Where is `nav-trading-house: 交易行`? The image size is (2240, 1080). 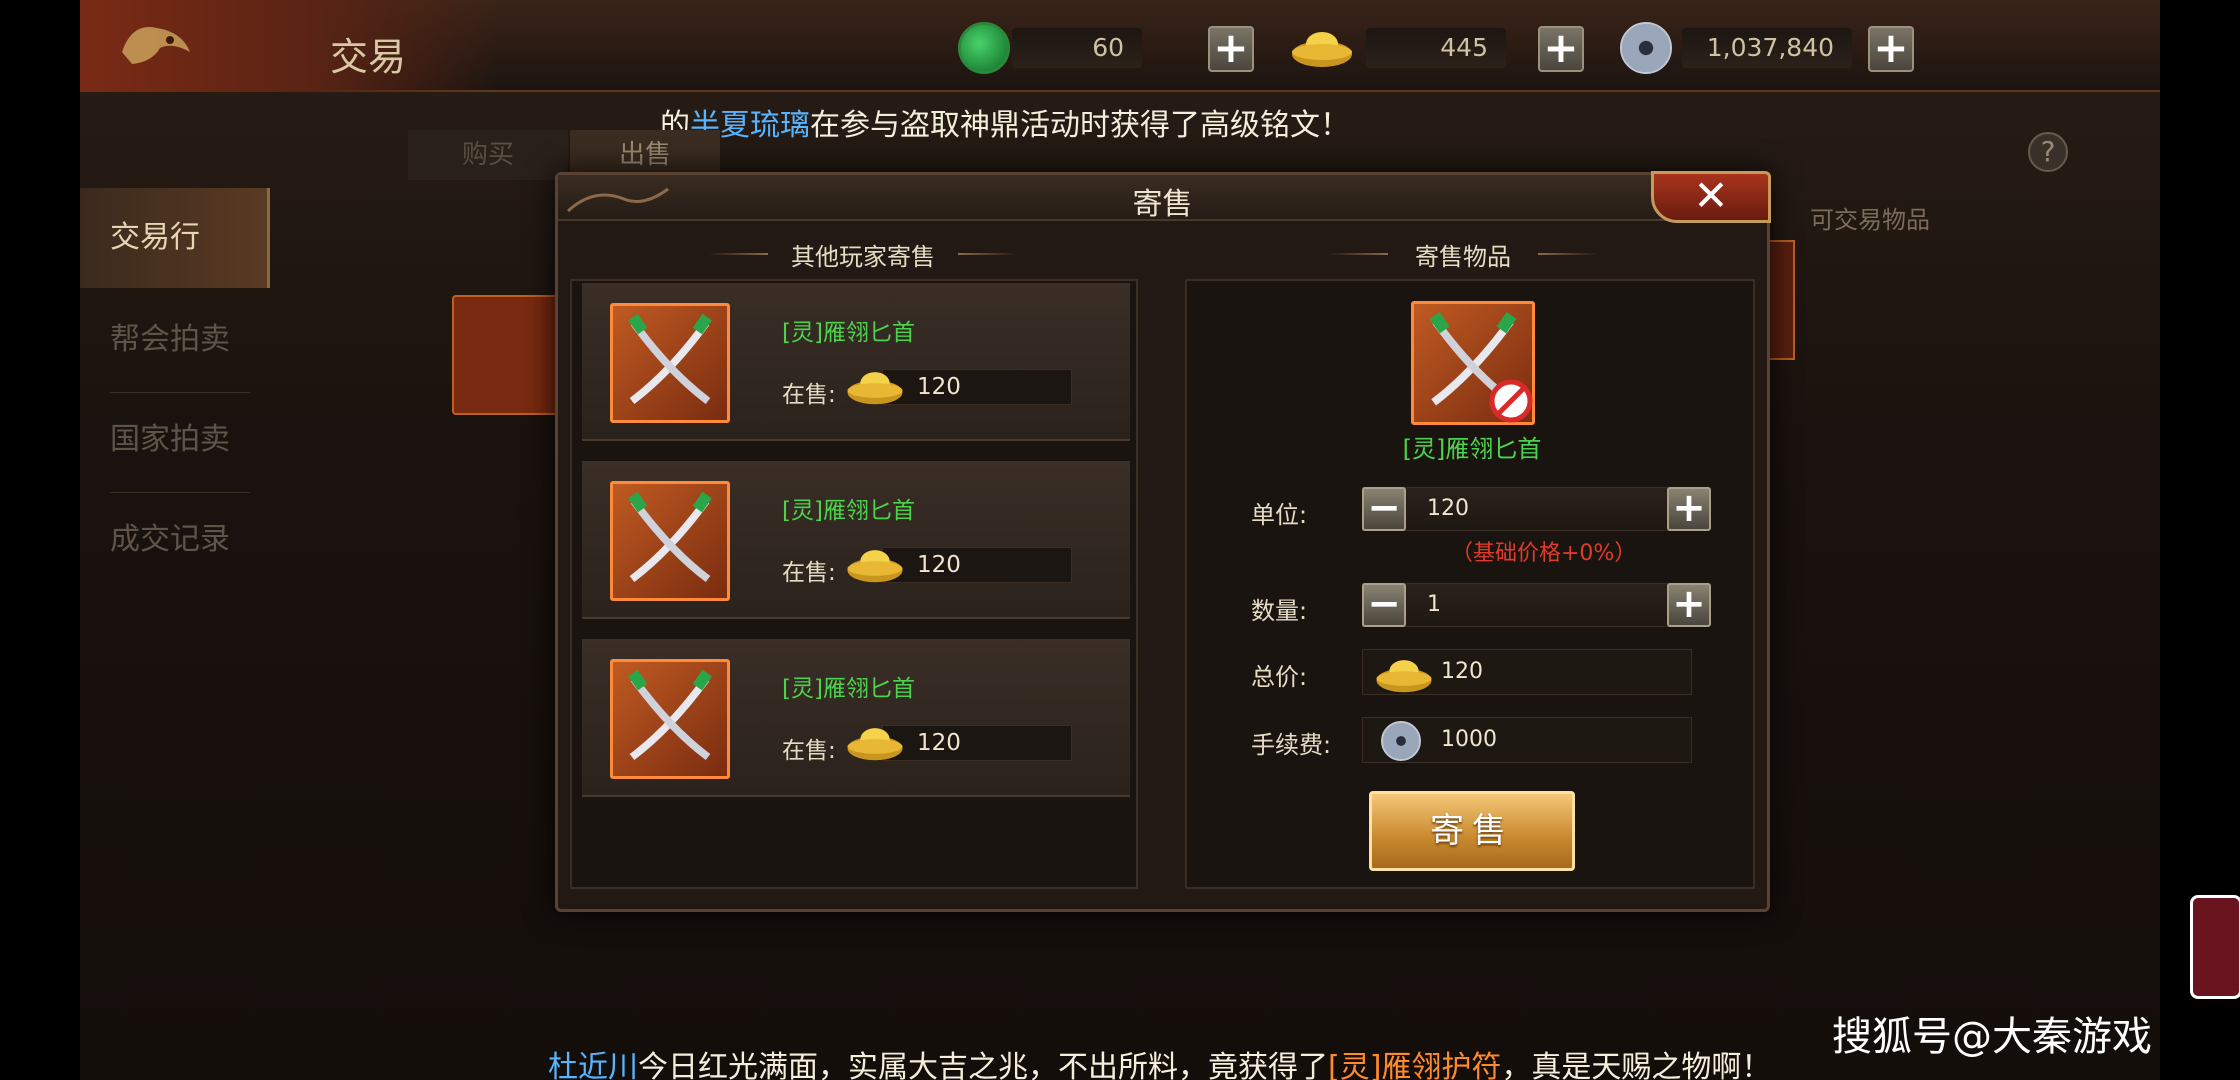
nav-trading-house: 交易行 is located at coordinates (175, 238).